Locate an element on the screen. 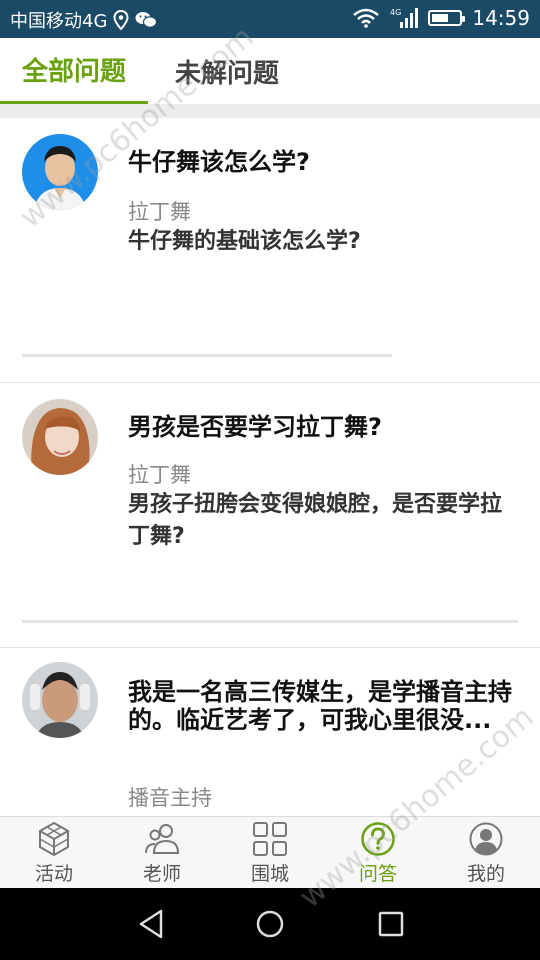 This screenshot has height=960, width=540. location-icon is located at coordinates (121, 20).